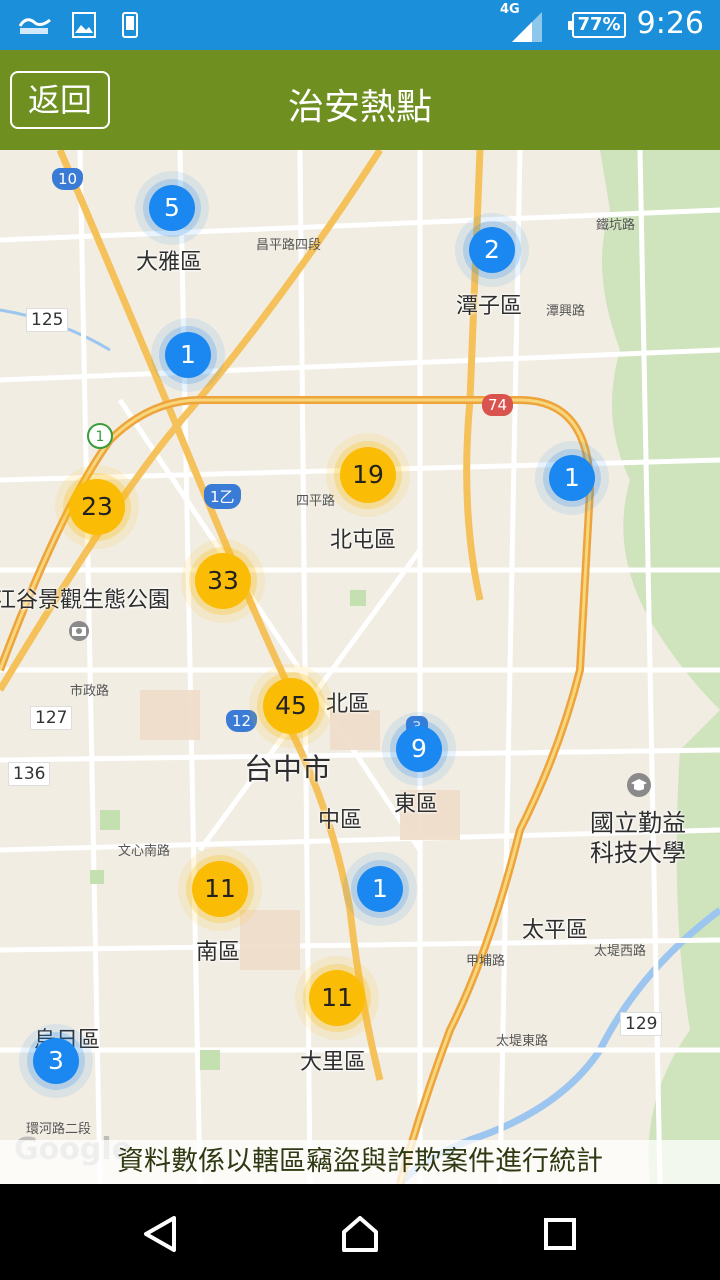 The height and width of the screenshot is (1280, 720). What do you see at coordinates (169, 262) in the screenshot?
I see `place-dayan: 大雅區` at bounding box center [169, 262].